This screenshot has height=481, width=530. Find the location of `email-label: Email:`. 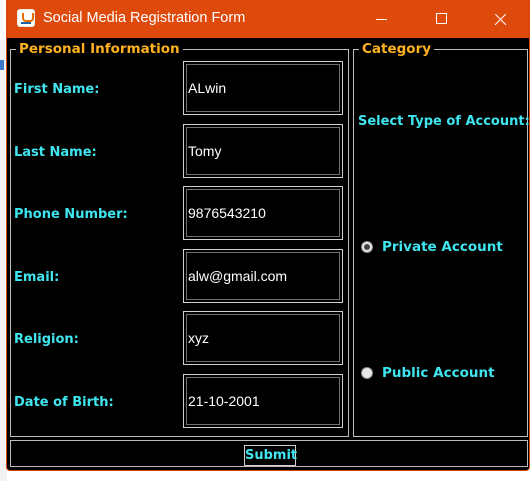

email-label: Email: is located at coordinates (37, 277).